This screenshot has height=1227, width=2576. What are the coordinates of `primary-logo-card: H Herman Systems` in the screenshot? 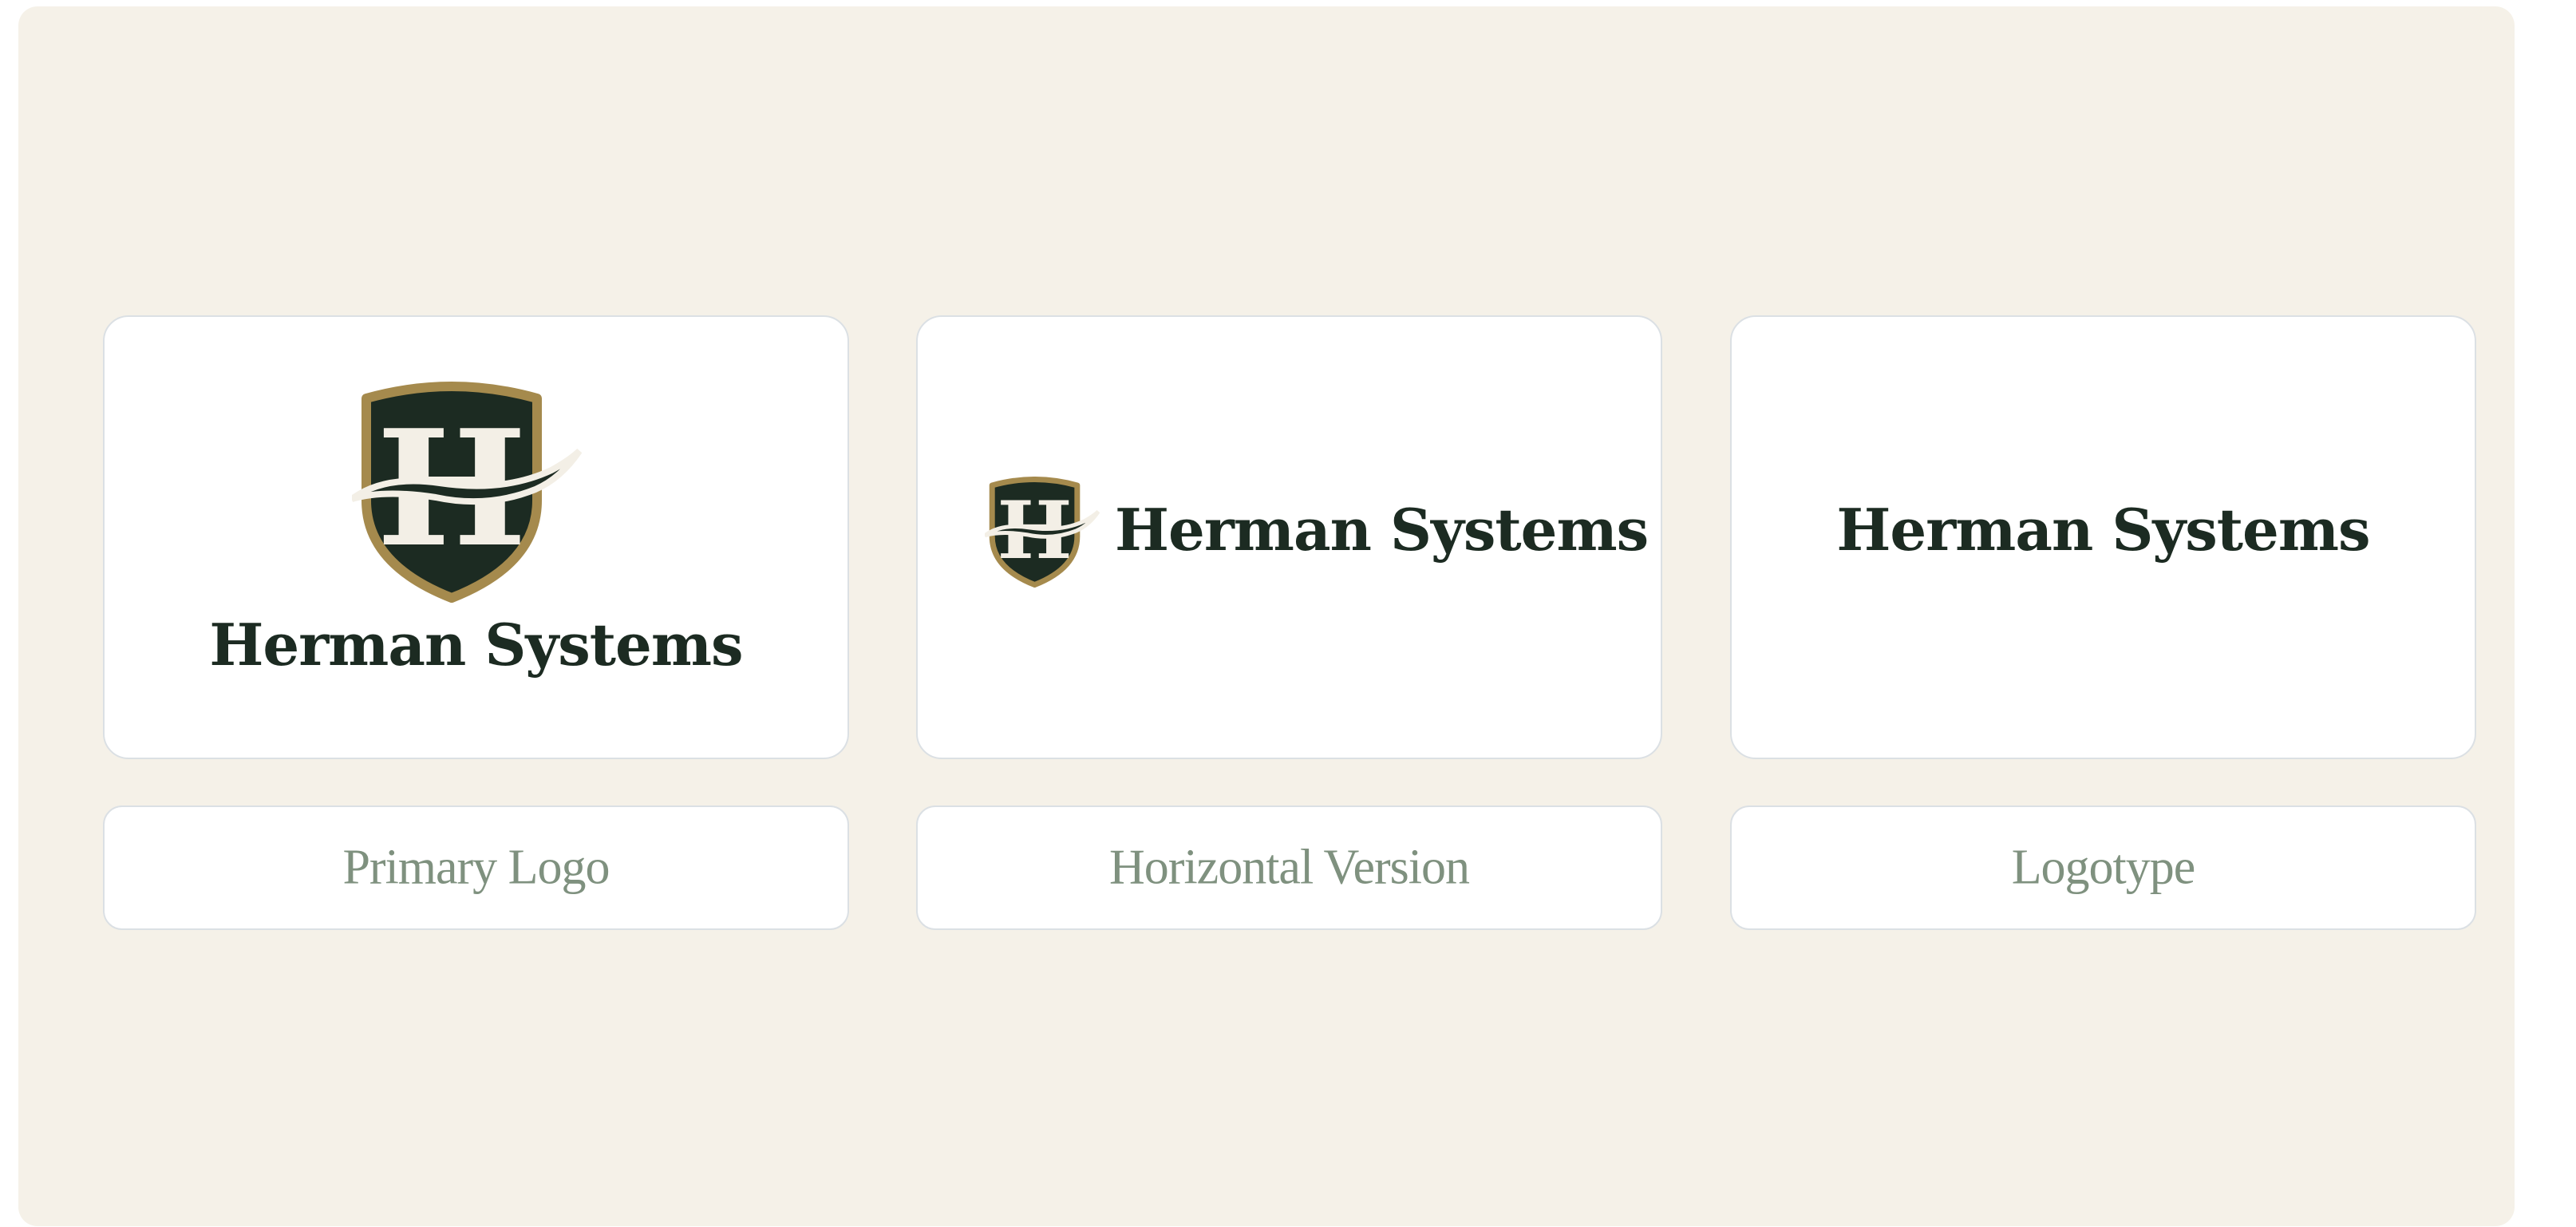 It's located at (476, 537).